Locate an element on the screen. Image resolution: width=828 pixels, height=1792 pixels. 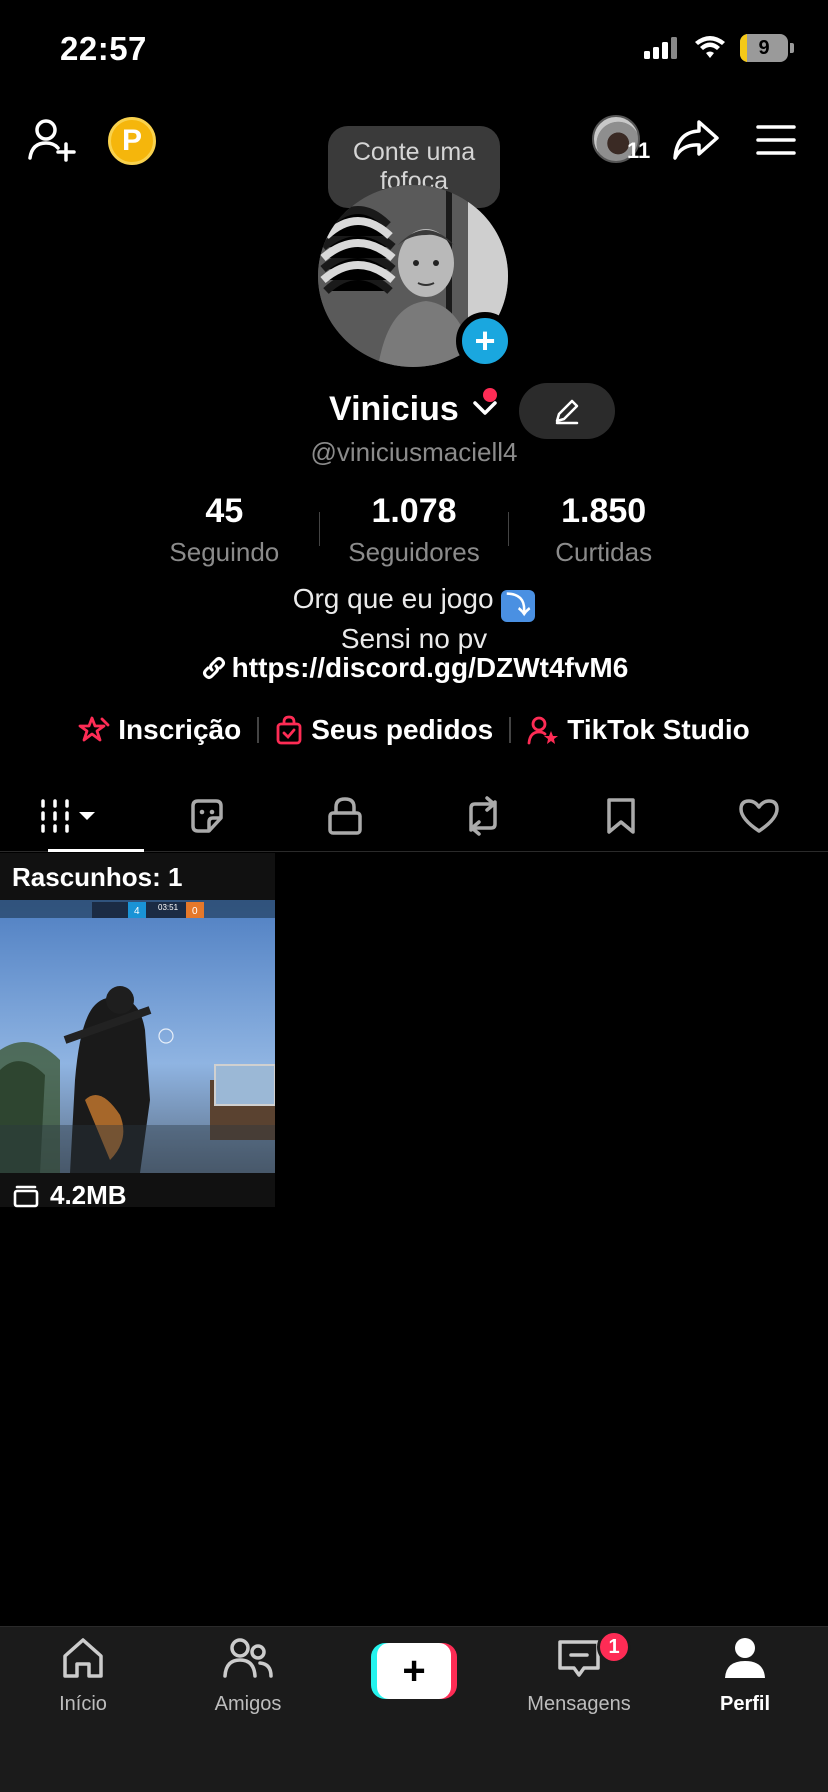
tab-liked is located at coordinates (759, 815).